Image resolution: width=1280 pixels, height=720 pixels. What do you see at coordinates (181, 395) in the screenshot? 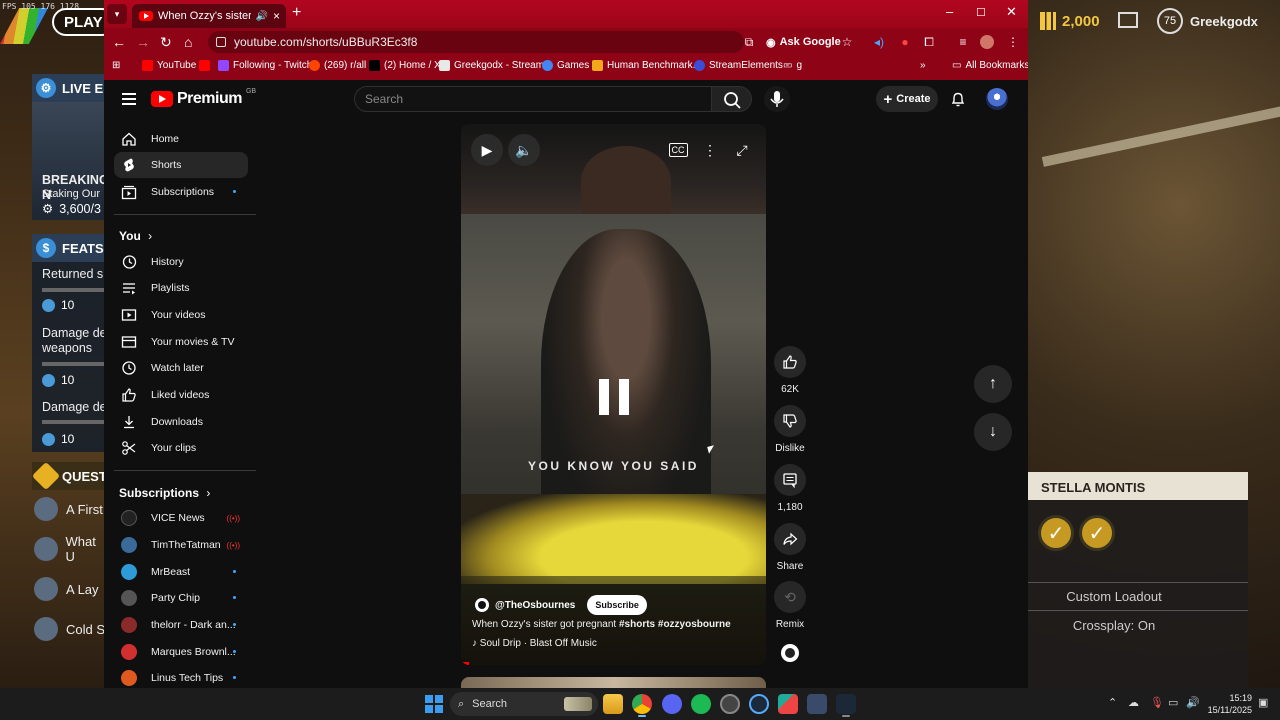
I see `sidebar-item-liked: Liked videos` at bounding box center [181, 395].